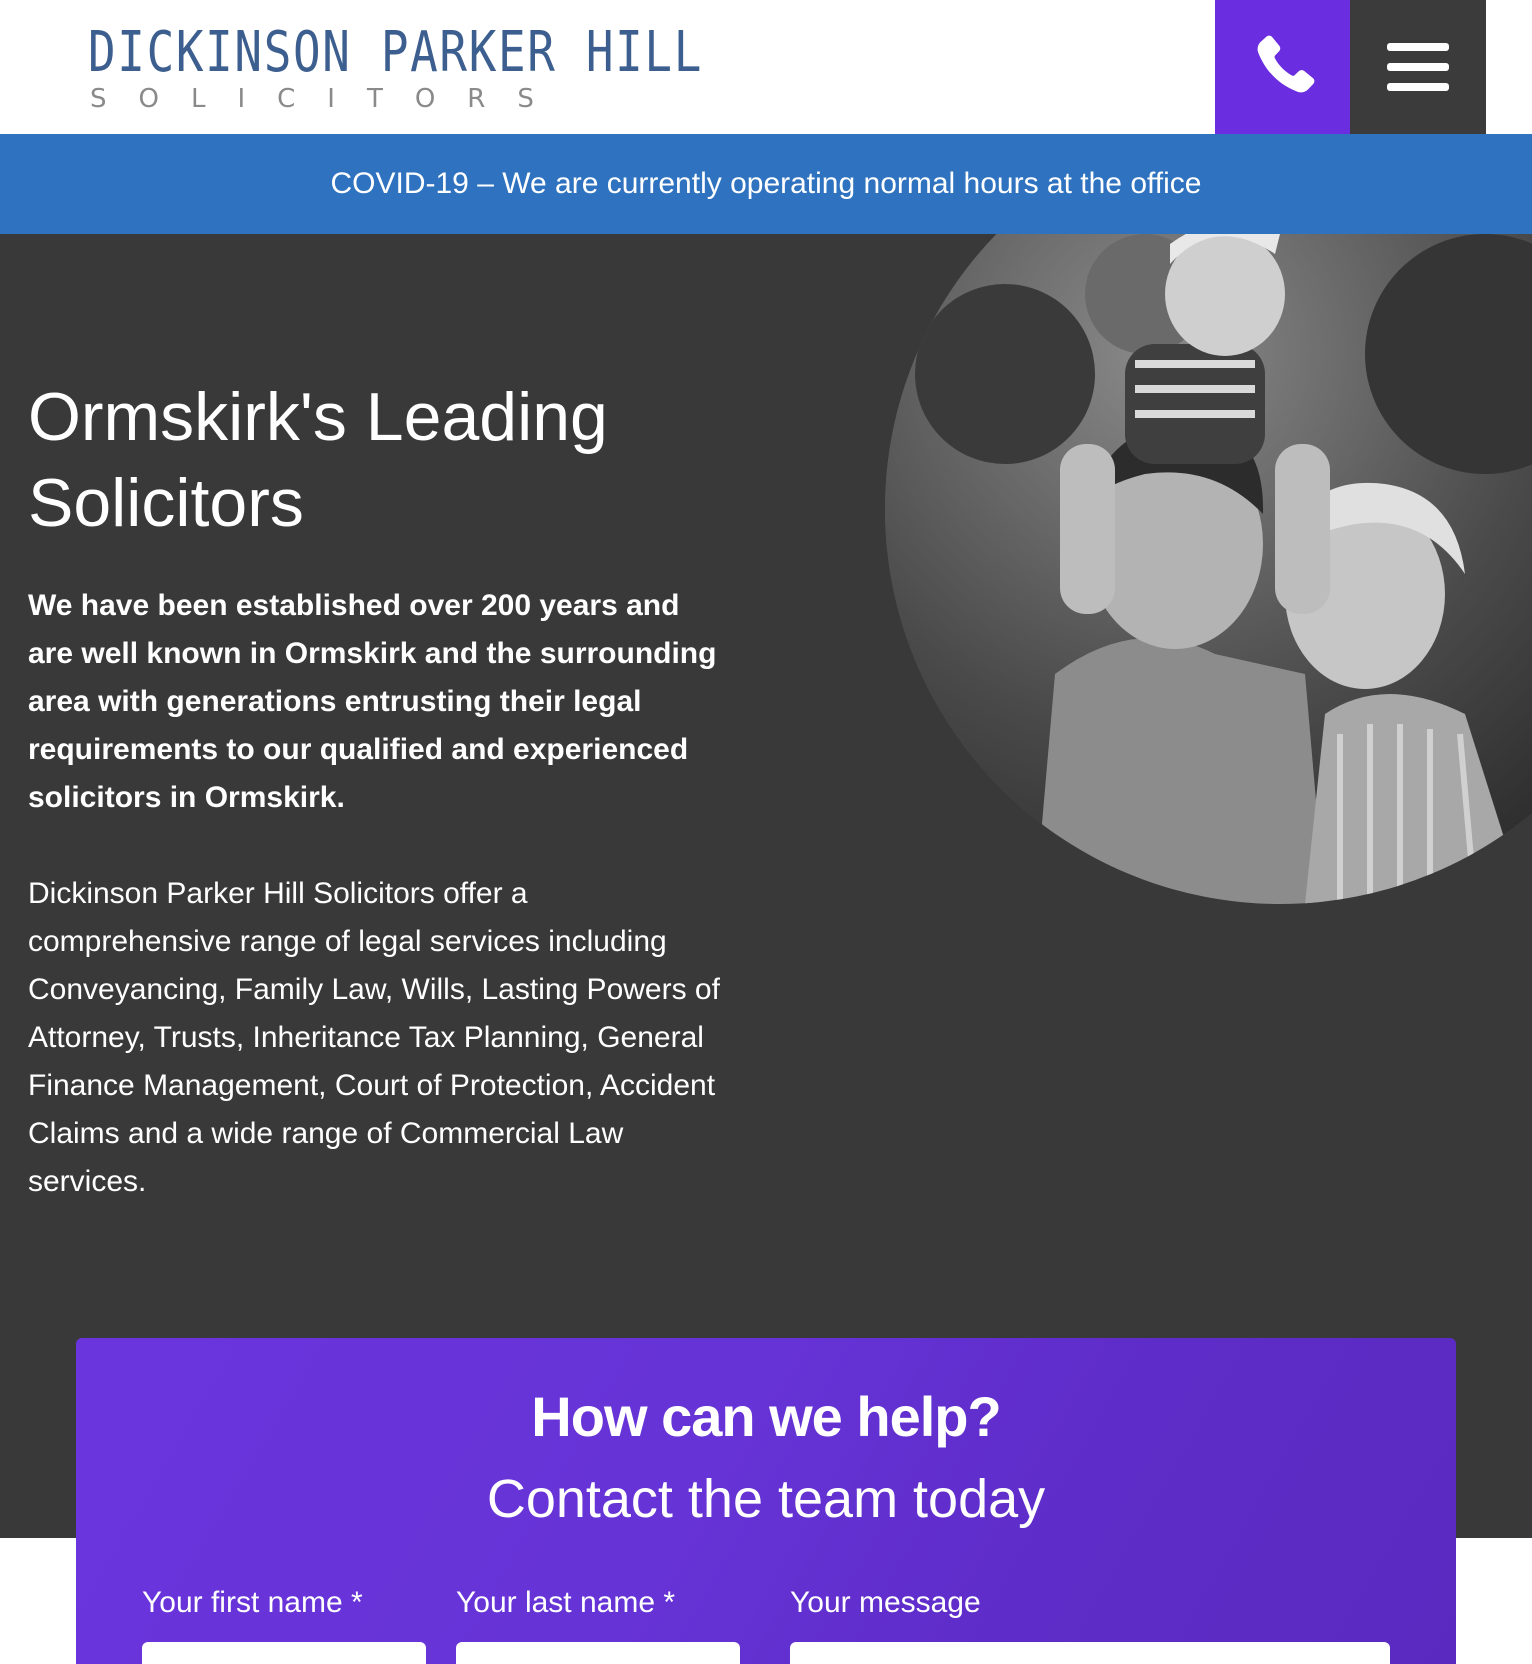 This screenshot has width=1532, height=1664. I want to click on site-logo: DICKINSON PARKER HILL SOLICITORS, so click(394, 69).